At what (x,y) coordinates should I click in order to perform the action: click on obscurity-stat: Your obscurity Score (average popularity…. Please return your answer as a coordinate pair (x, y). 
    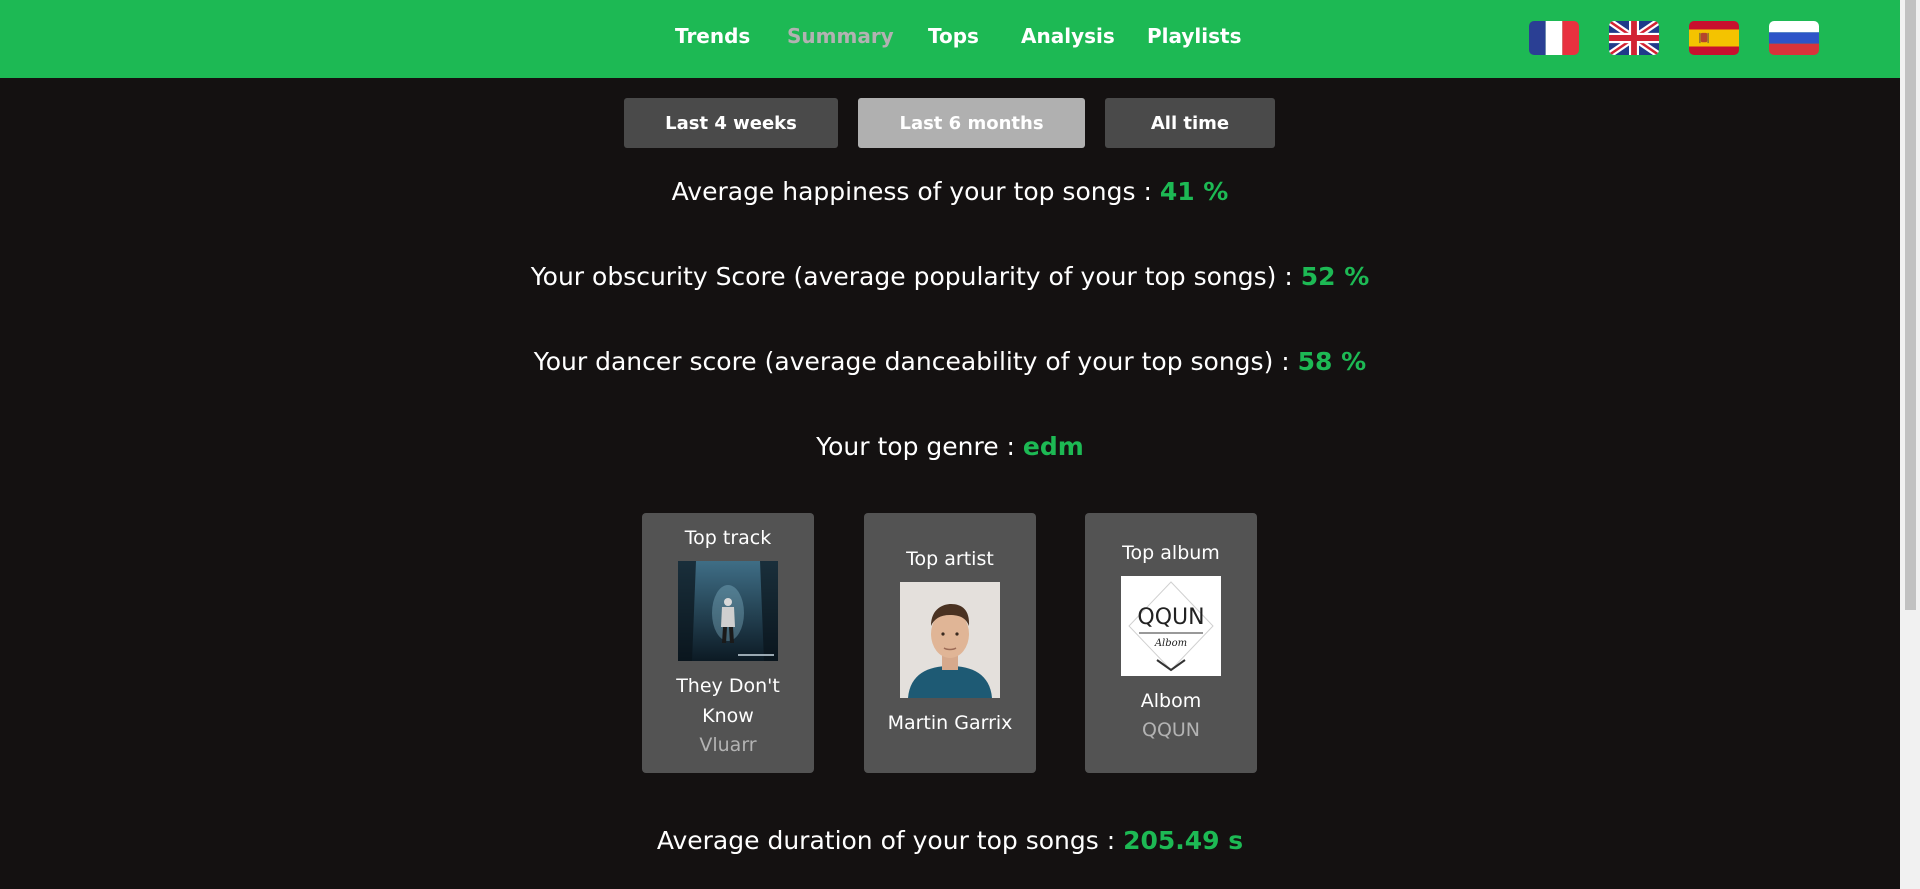
    Looking at the image, I should click on (950, 276).